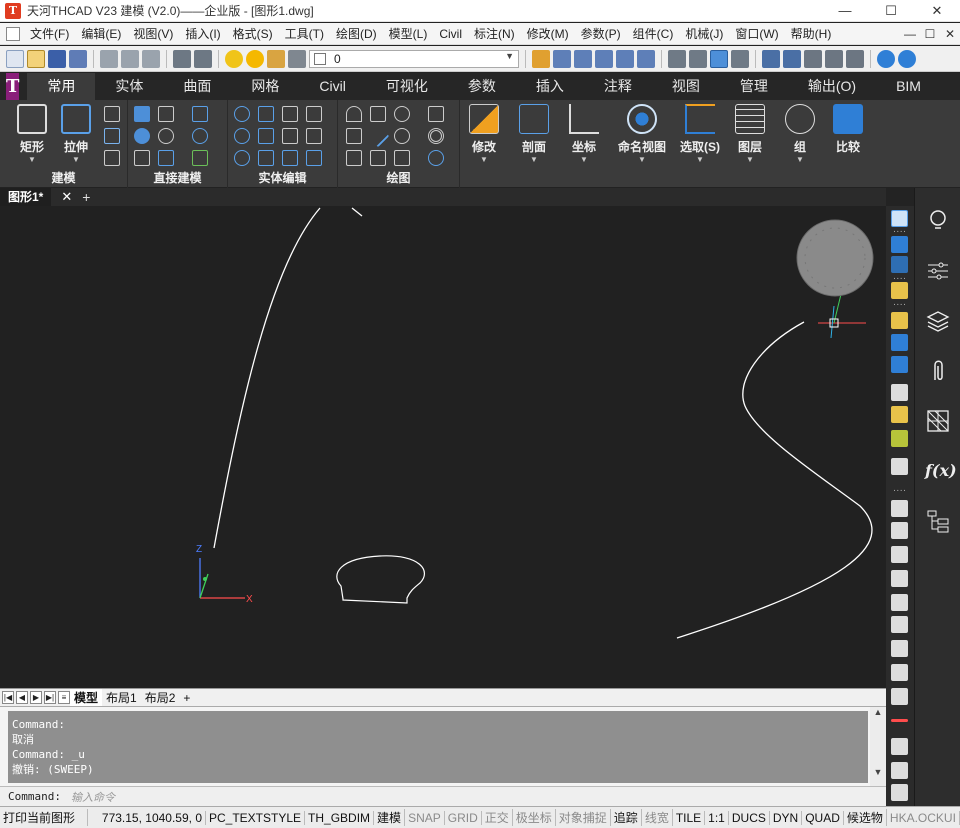 This screenshot has width=960, height=828. Describe the element at coordinates (402, 136) in the screenshot. I see `circle-icon` at that location.